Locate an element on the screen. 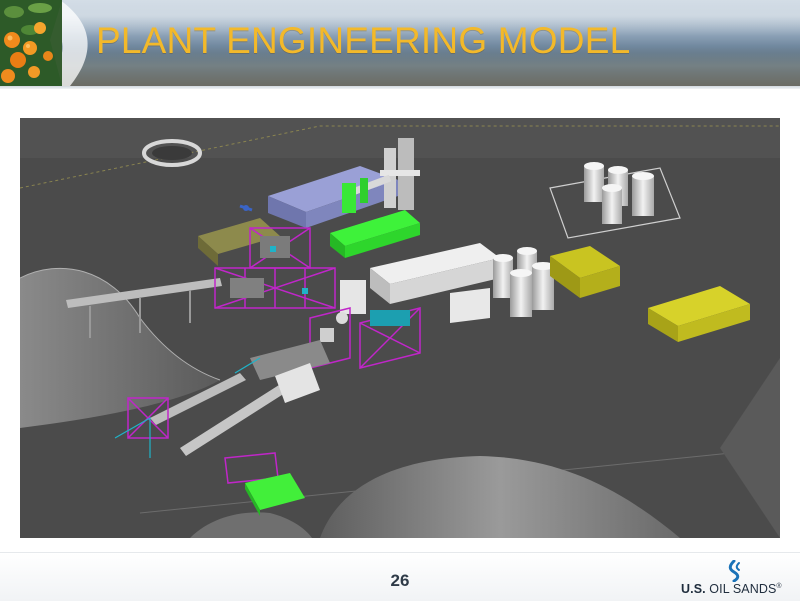 The height and width of the screenshot is (601, 800). logo-wordmark: U.S. OIL SANDS® is located at coordinates (731, 589).